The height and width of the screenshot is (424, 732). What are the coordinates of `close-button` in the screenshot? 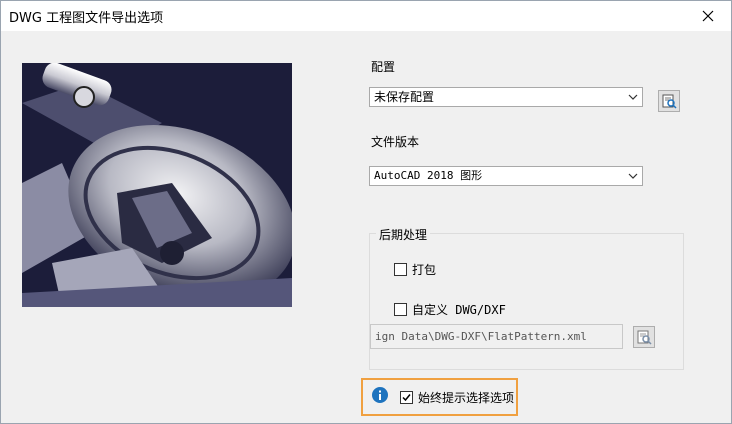 It's located at (708, 16).